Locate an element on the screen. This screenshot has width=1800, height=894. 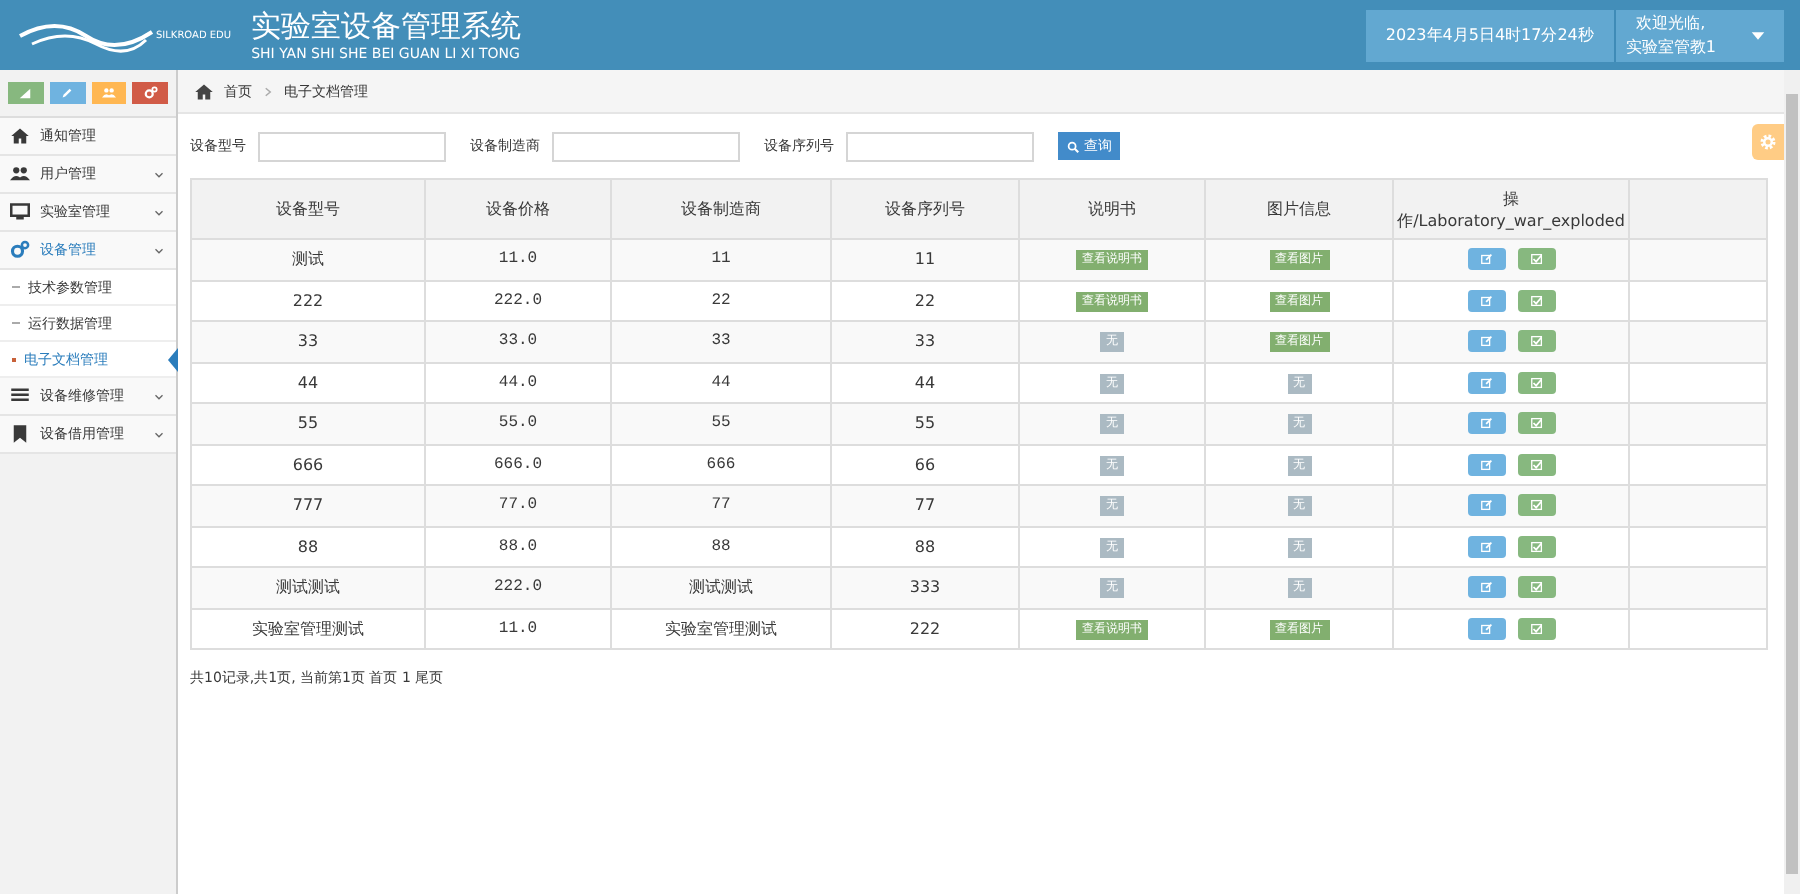
bookmark-icon is located at coordinates (20, 434).